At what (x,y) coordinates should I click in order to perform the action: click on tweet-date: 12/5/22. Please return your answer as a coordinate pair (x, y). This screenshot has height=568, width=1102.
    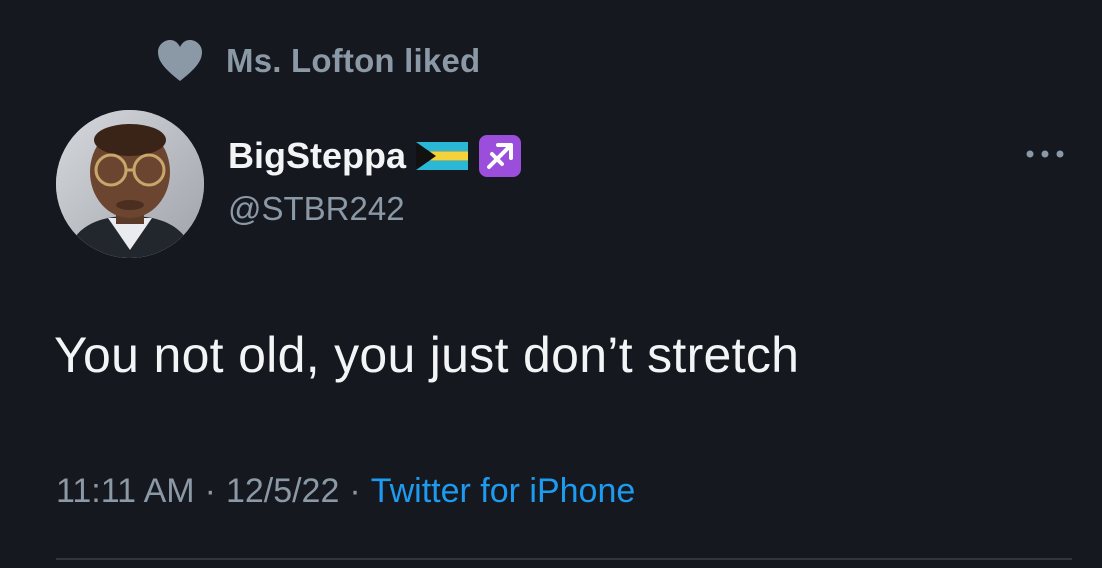
    Looking at the image, I should click on (282, 491).